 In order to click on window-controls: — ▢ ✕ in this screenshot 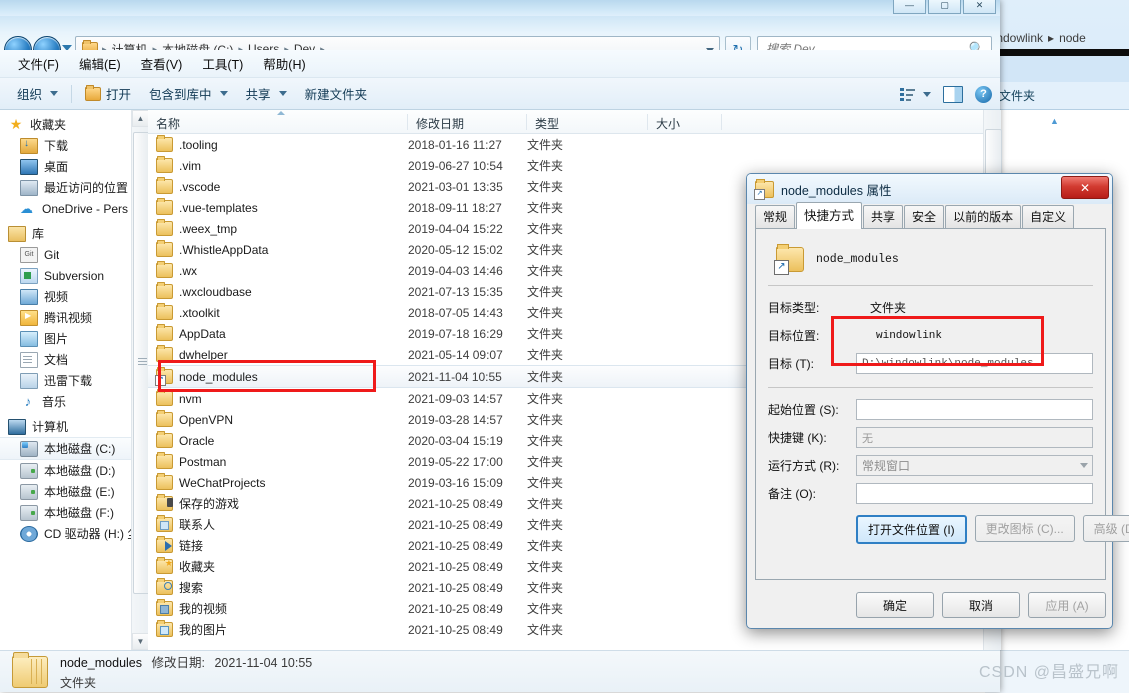, I will do `click(945, 7)`.